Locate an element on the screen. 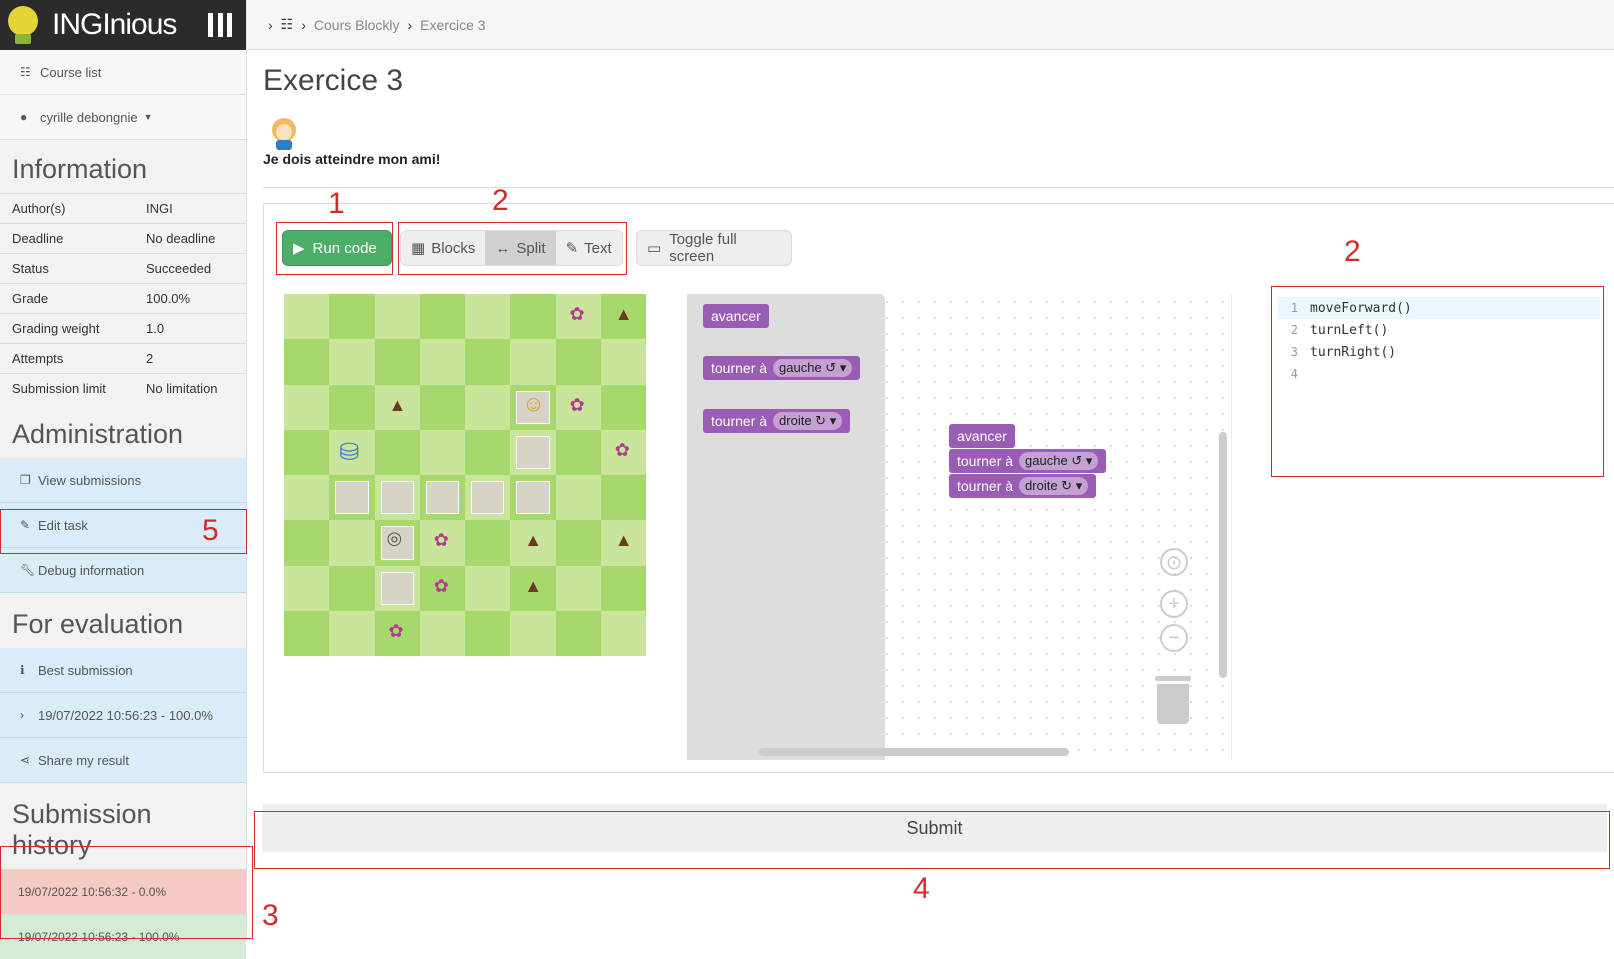  debug-information-link: 🔧︎ Debug information is located at coordinates (123, 570).